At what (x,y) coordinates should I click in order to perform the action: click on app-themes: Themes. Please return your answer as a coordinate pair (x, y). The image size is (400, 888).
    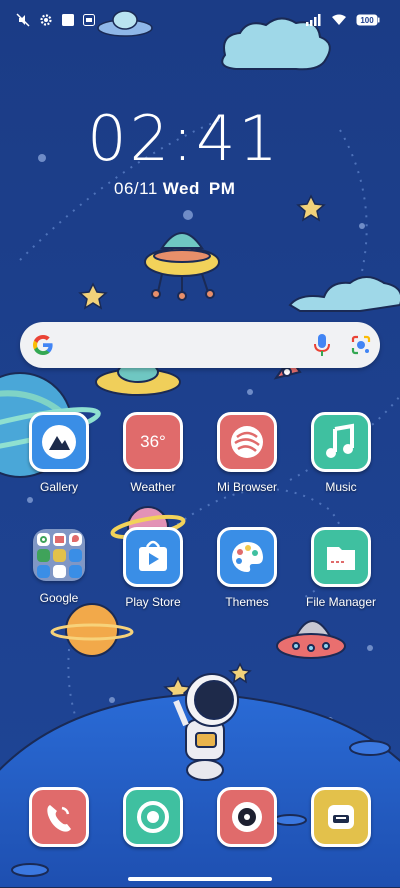
    Looking at the image, I should click on (247, 568).